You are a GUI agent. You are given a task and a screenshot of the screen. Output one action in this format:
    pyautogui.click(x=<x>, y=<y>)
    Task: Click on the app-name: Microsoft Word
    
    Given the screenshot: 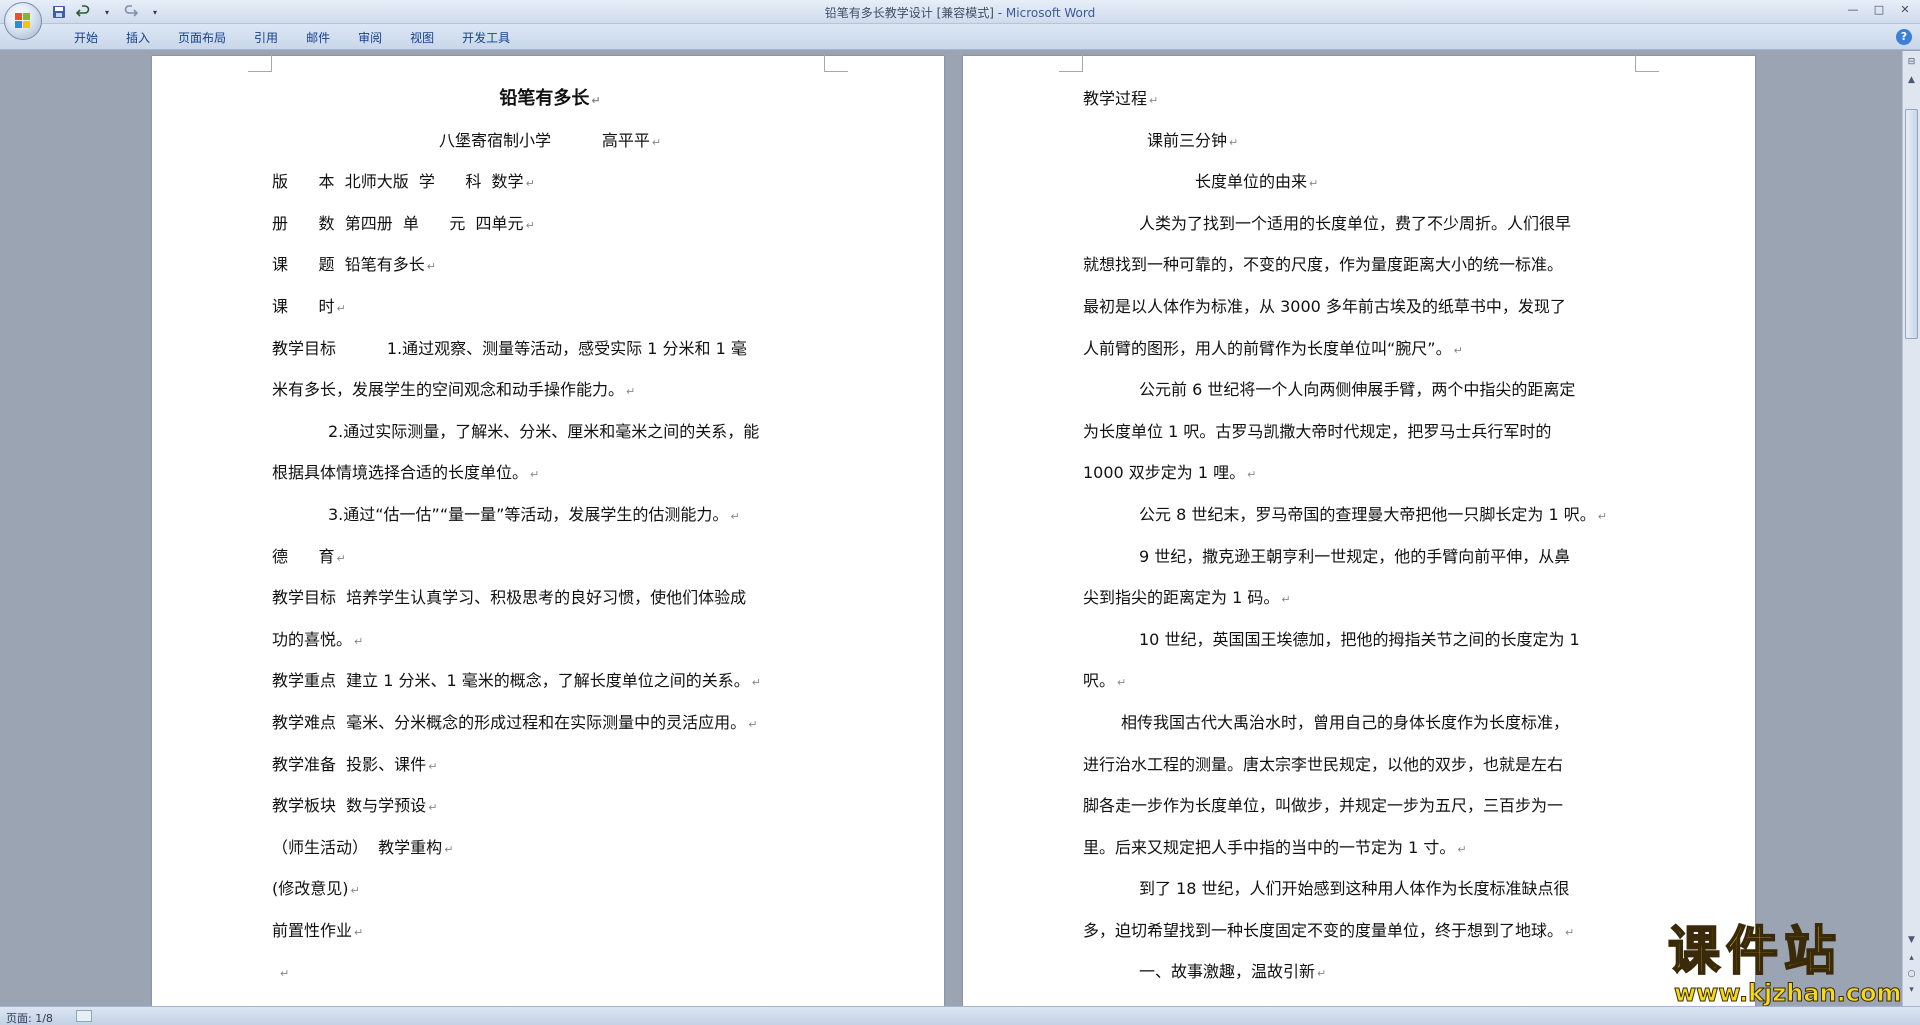 What is the action you would take?
    pyautogui.click(x=1050, y=13)
    